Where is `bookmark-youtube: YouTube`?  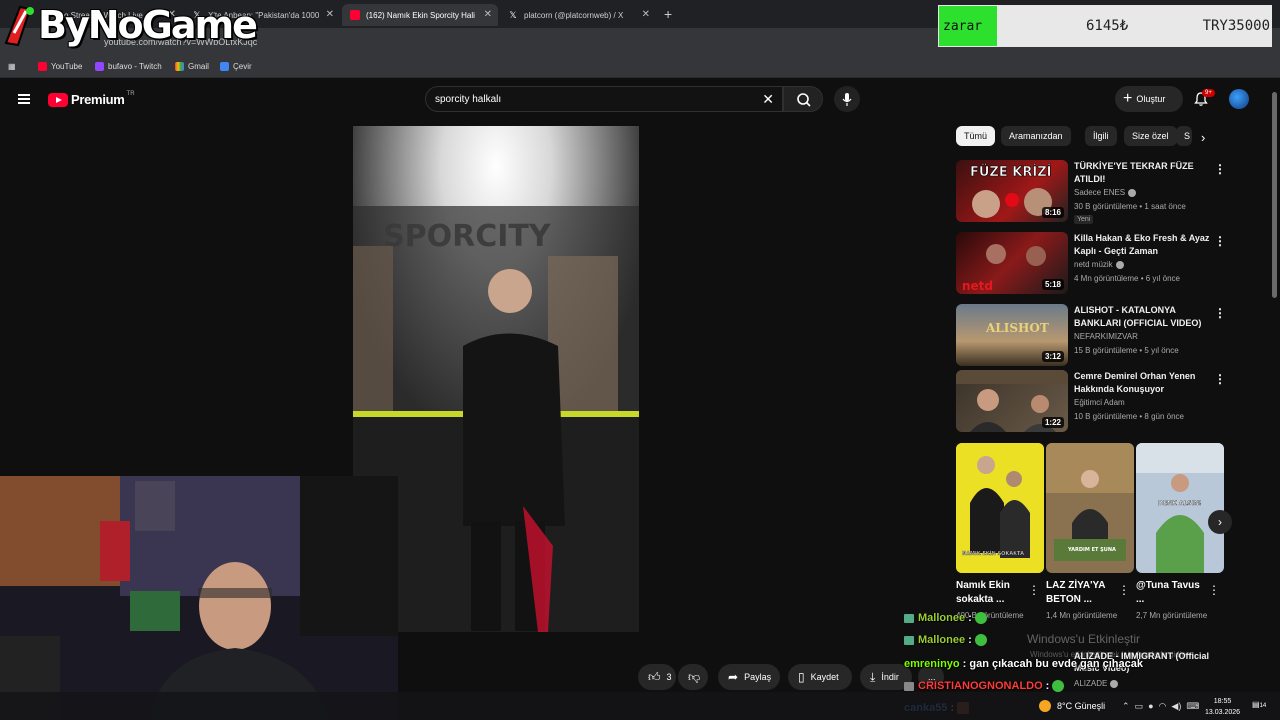
bookmark-youtube: YouTube is located at coordinates (60, 66).